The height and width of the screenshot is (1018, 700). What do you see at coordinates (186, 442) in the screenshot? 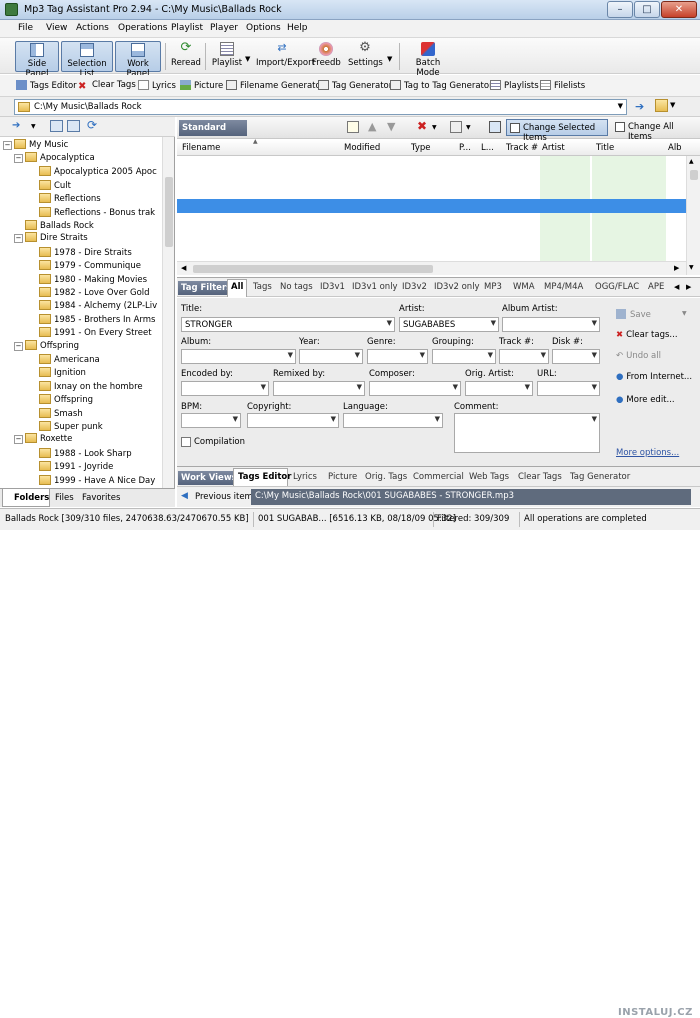
I see `compilation-checkbox` at bounding box center [186, 442].